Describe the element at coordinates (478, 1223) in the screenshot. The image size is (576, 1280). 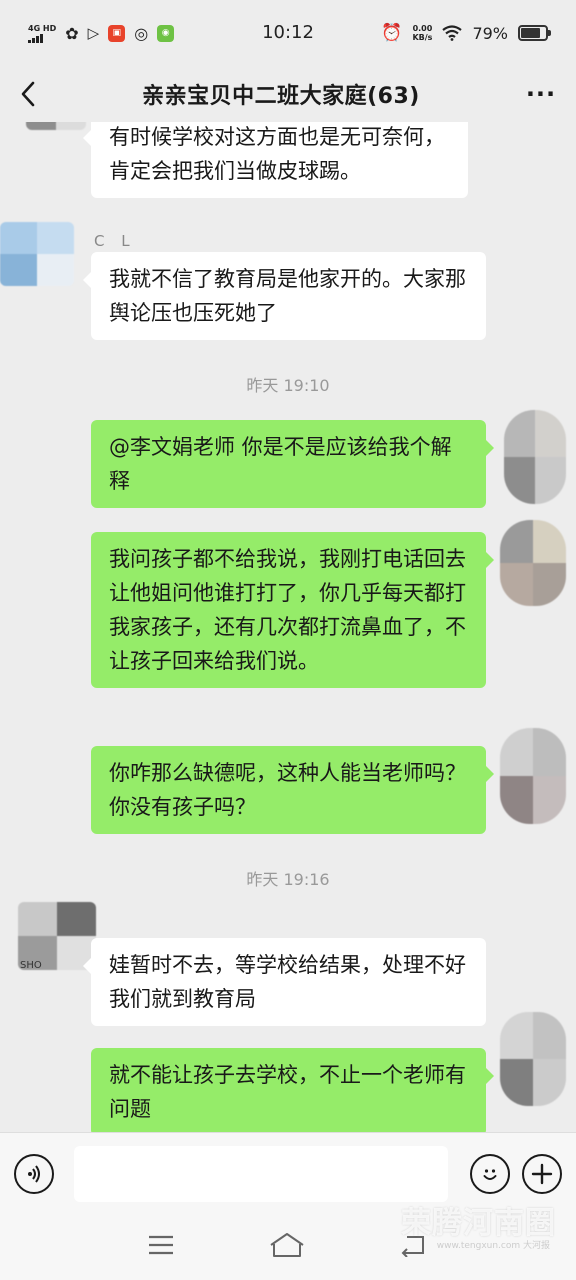
I see `watermark-logo: 荣腾河南圈` at that location.